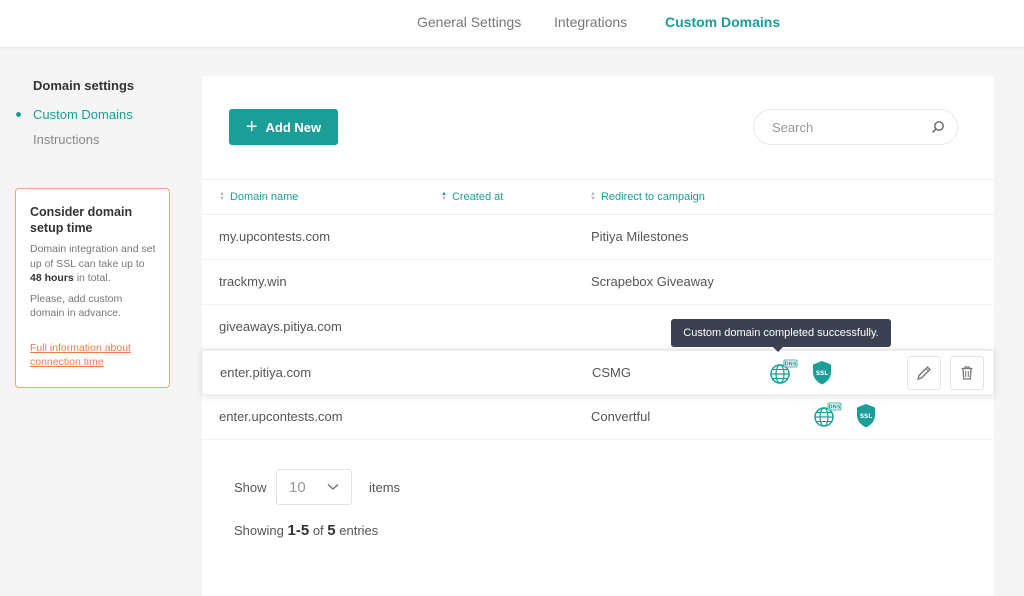  Describe the element at coordinates (280, 326) in the screenshot. I see `domain-cell: giveaways.pitiya.com` at that location.